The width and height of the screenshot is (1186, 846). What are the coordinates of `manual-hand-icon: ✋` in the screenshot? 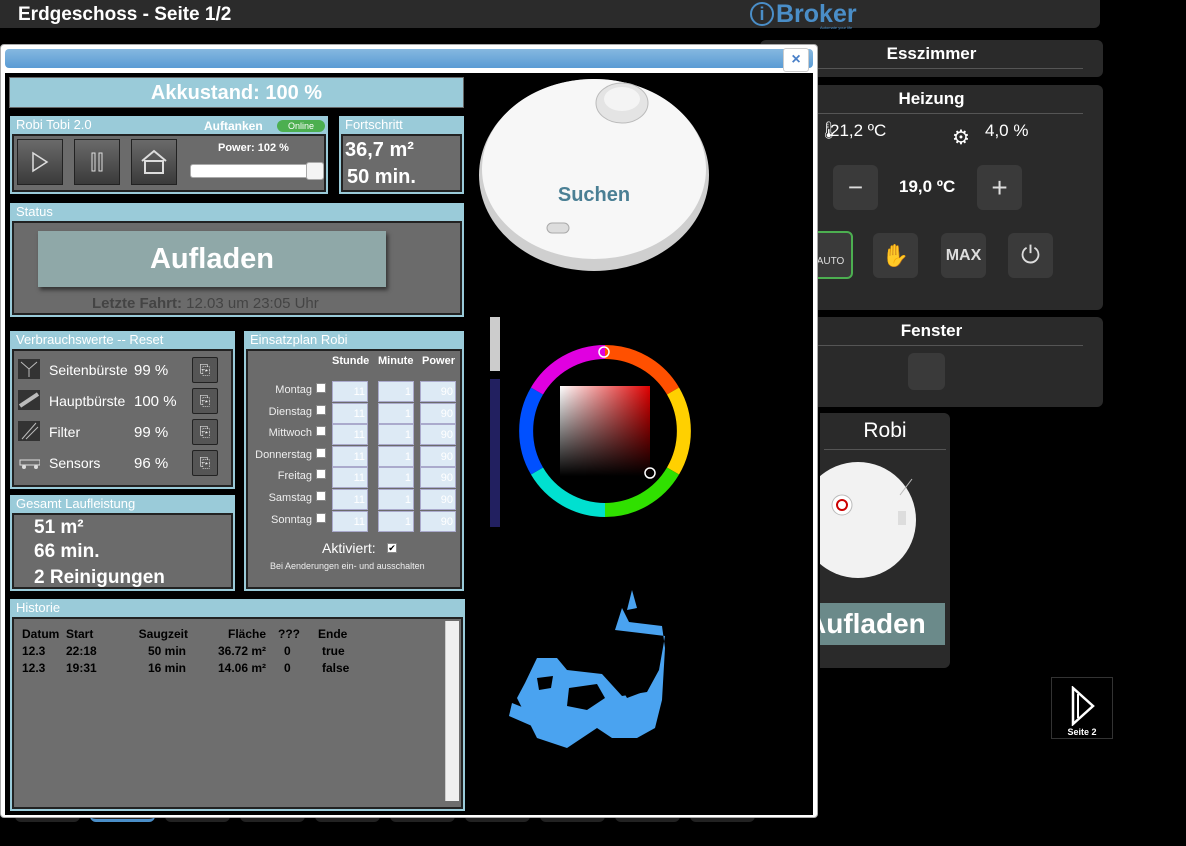 It's located at (895, 255).